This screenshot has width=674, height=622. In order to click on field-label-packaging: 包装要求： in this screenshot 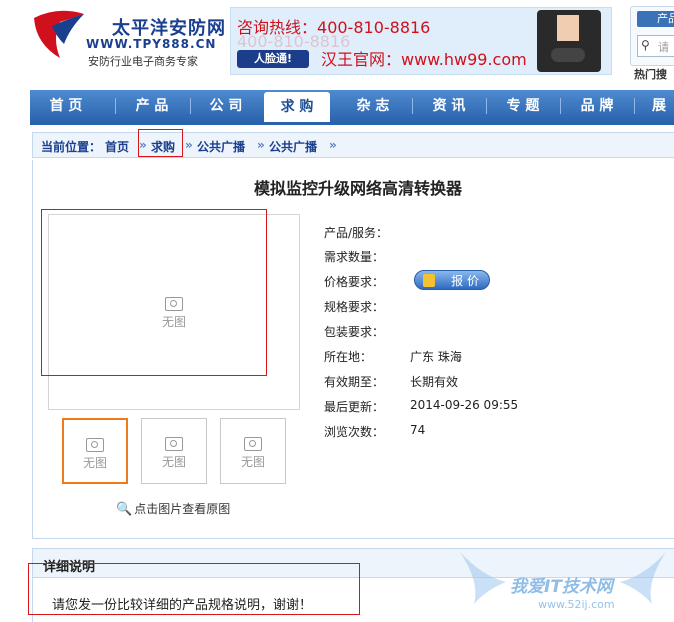, I will do `click(354, 332)`.